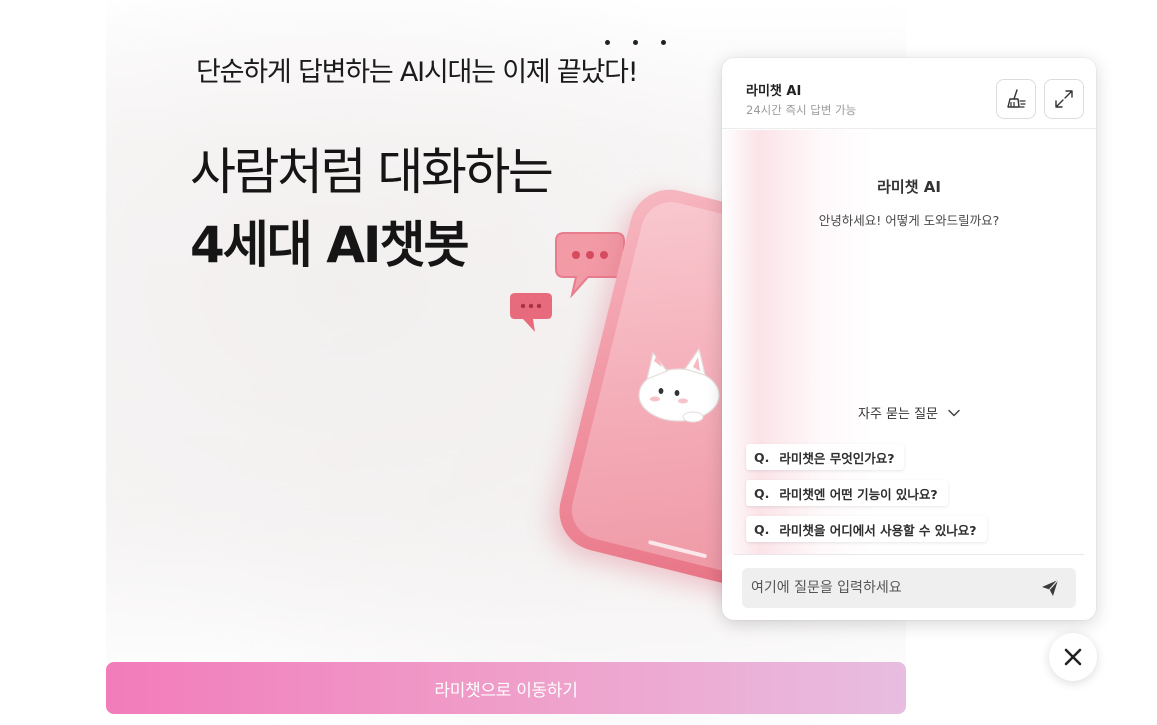 The image size is (1157, 725). I want to click on expand-icon, so click(1064, 99).